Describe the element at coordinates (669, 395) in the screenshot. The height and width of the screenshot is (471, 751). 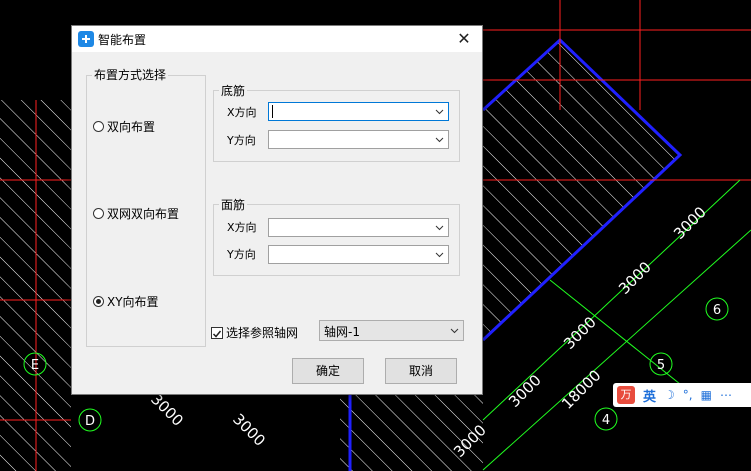
I see `ime-moon-icon: ☽` at that location.